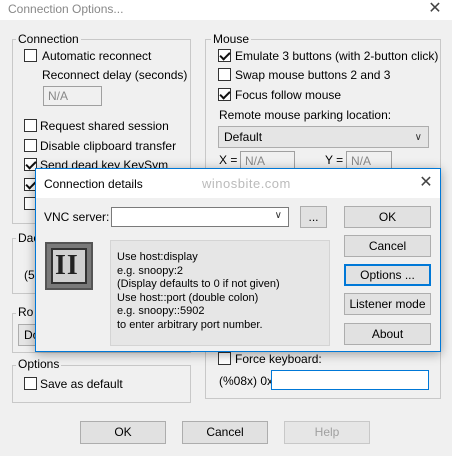 The width and height of the screenshot is (452, 456). Describe the element at coordinates (337, 56) in the screenshot. I see `emulate3-label: Emulate 3 buttons (with 2-button click)` at that location.